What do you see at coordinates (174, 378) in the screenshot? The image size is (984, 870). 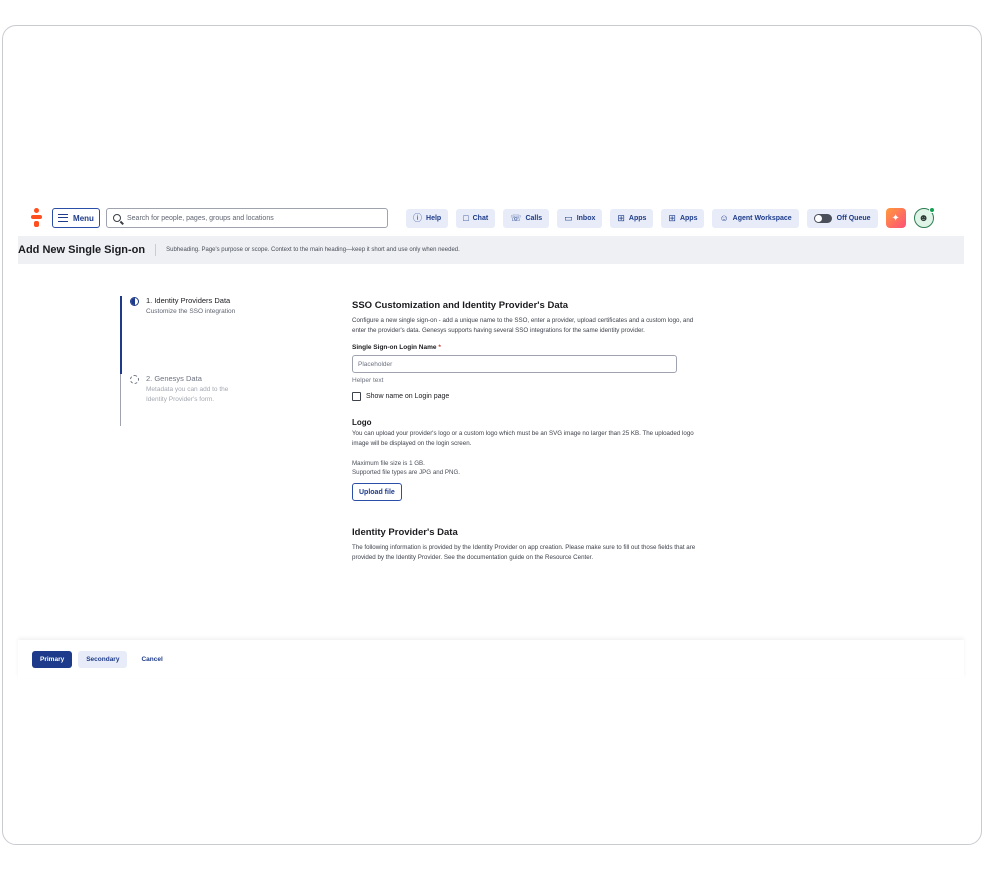 I see `step-title: 2. Genesys Data` at bounding box center [174, 378].